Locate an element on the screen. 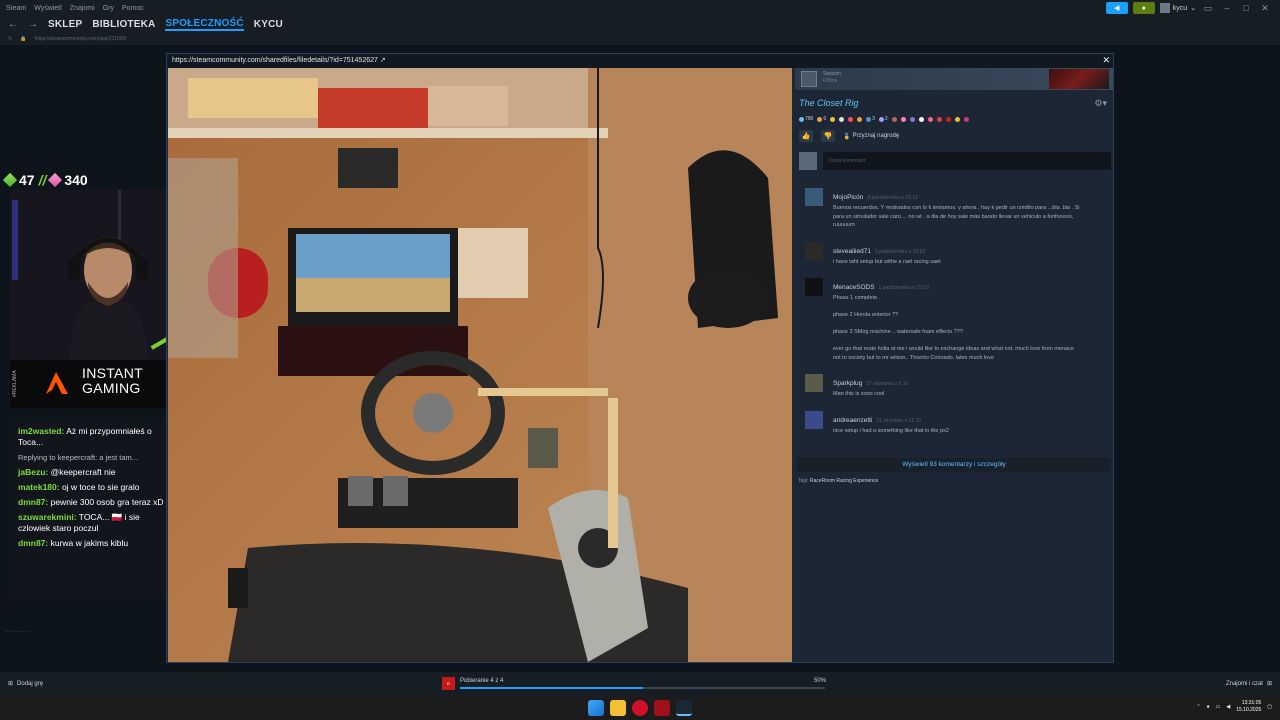  avatar is located at coordinates (1164, 8).